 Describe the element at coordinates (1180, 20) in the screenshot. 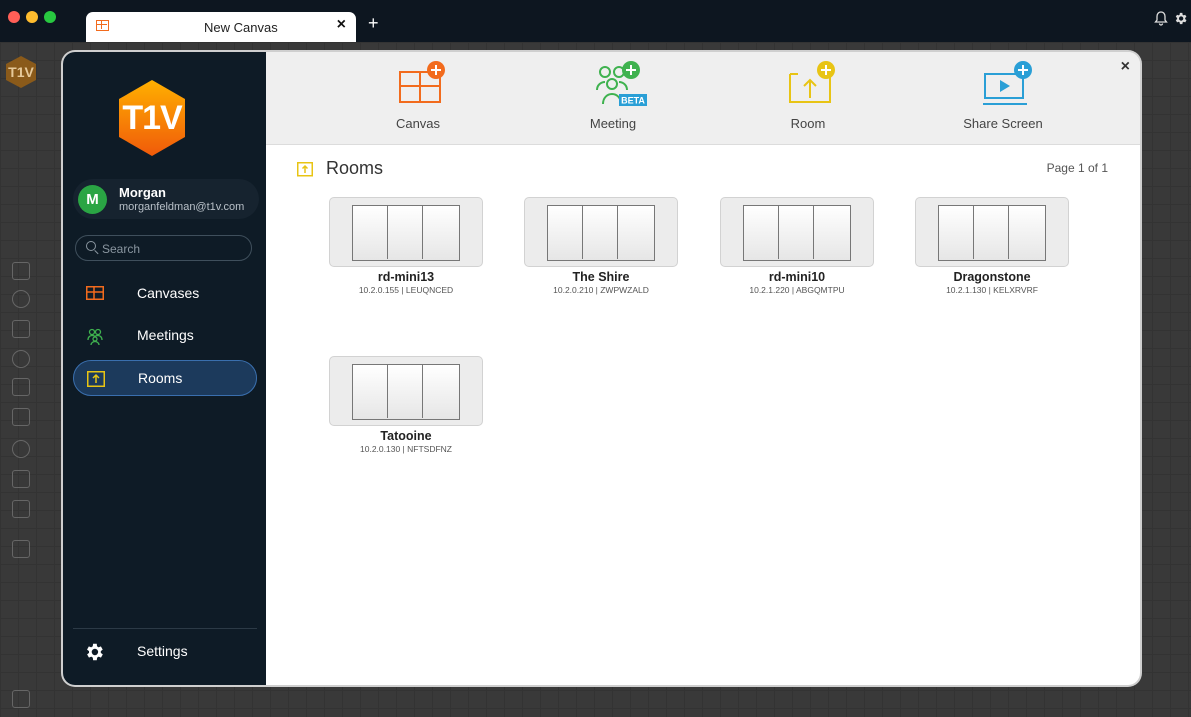

I see `gear-icon` at that location.